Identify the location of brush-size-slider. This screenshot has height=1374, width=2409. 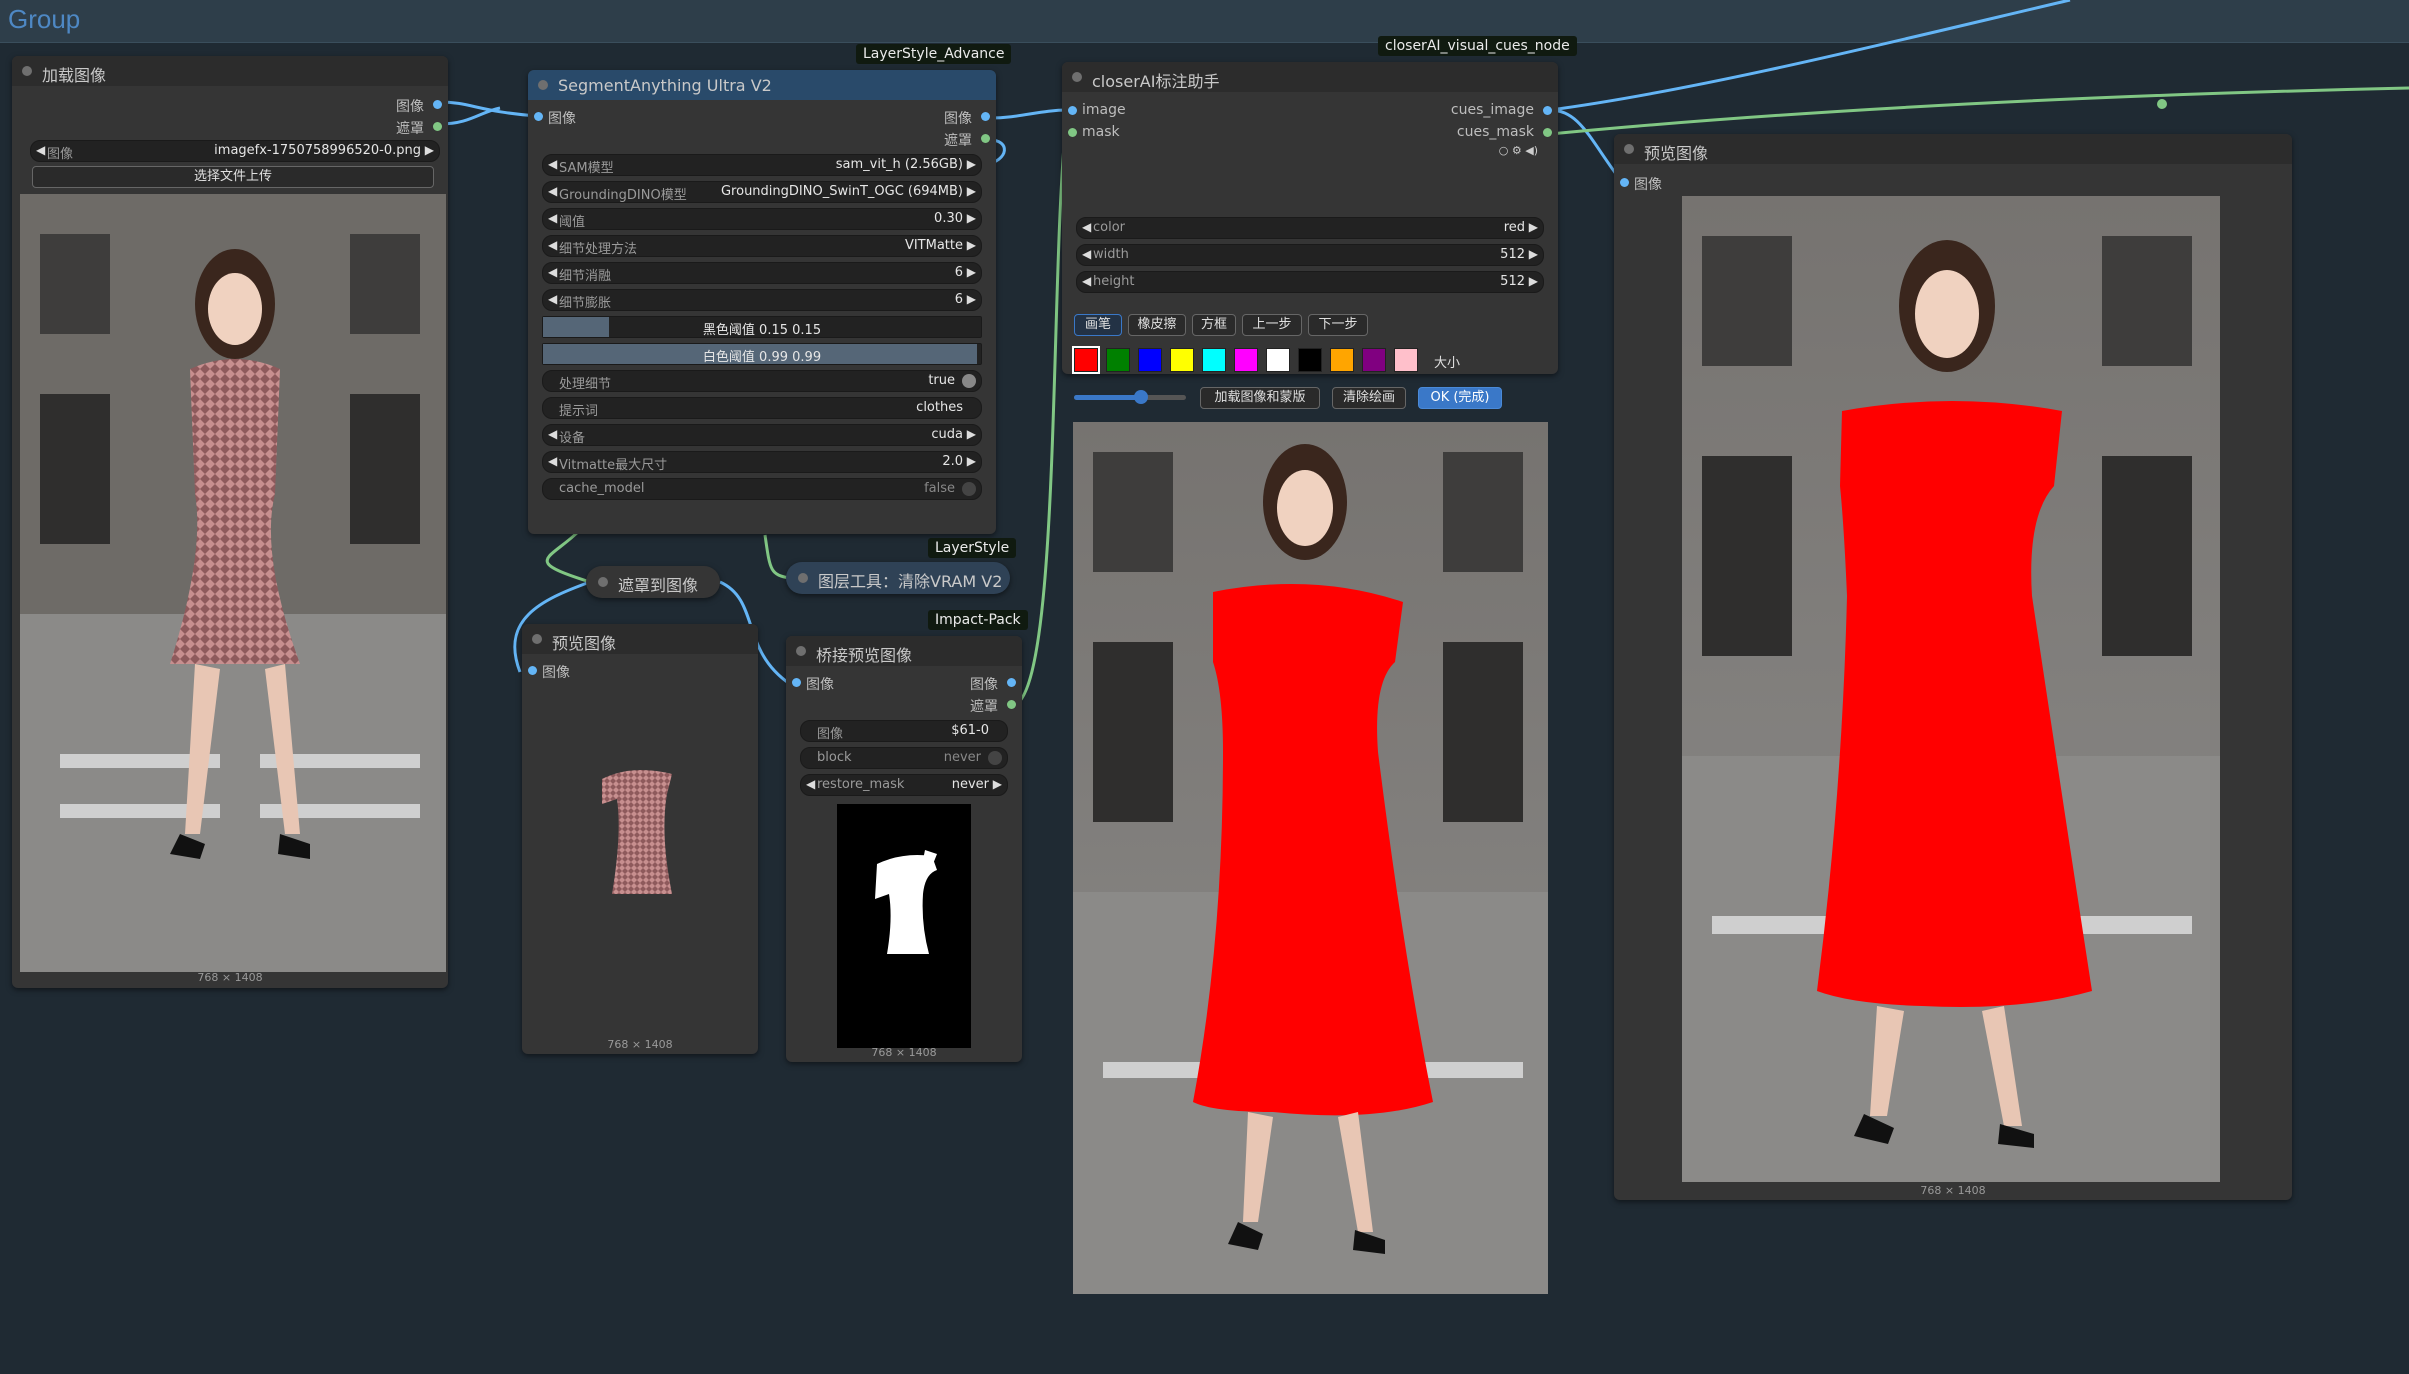
(1130, 397).